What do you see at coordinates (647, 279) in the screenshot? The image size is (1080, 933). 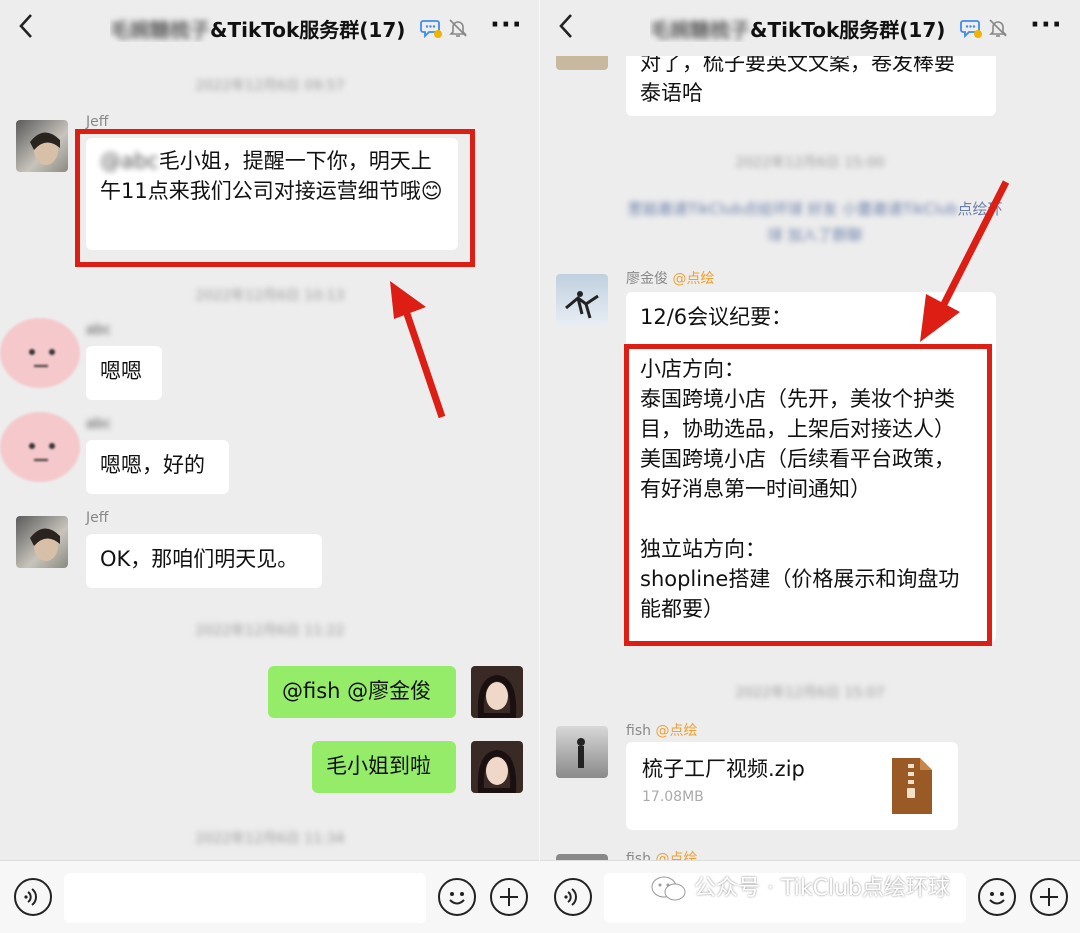 I see `sender-name-text: 廖金俊` at bounding box center [647, 279].